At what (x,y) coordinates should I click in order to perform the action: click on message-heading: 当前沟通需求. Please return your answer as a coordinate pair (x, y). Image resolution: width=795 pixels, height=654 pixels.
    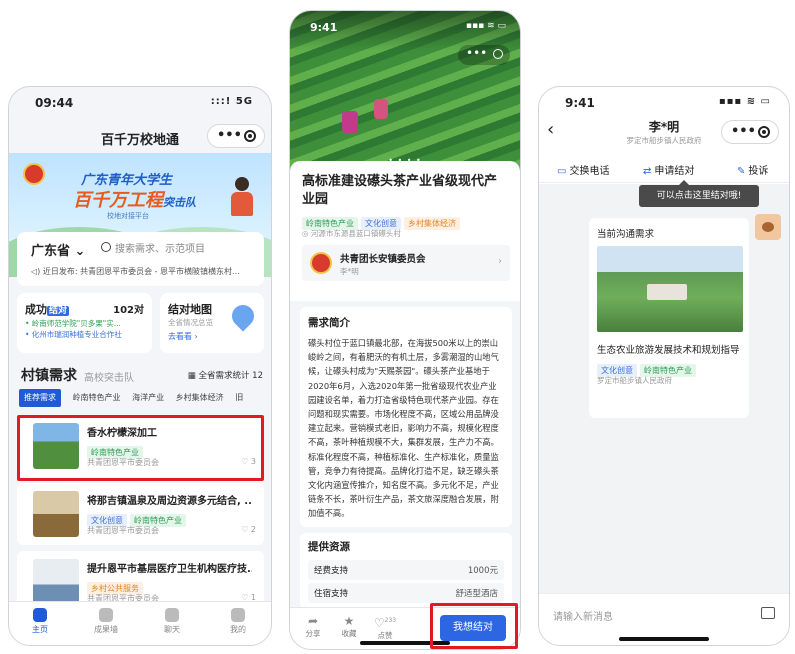
    Looking at the image, I should click on (626, 234).